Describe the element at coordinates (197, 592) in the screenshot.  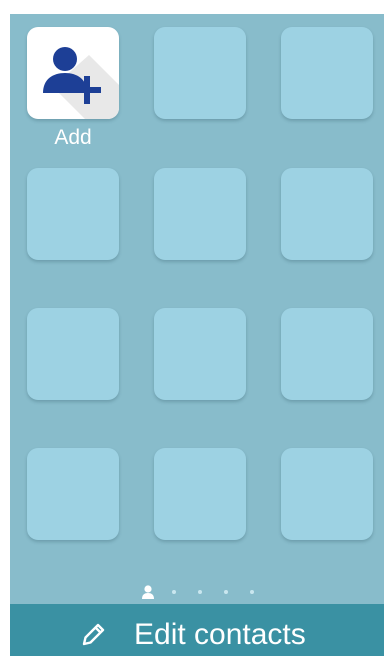
I see `page-indicator` at that location.